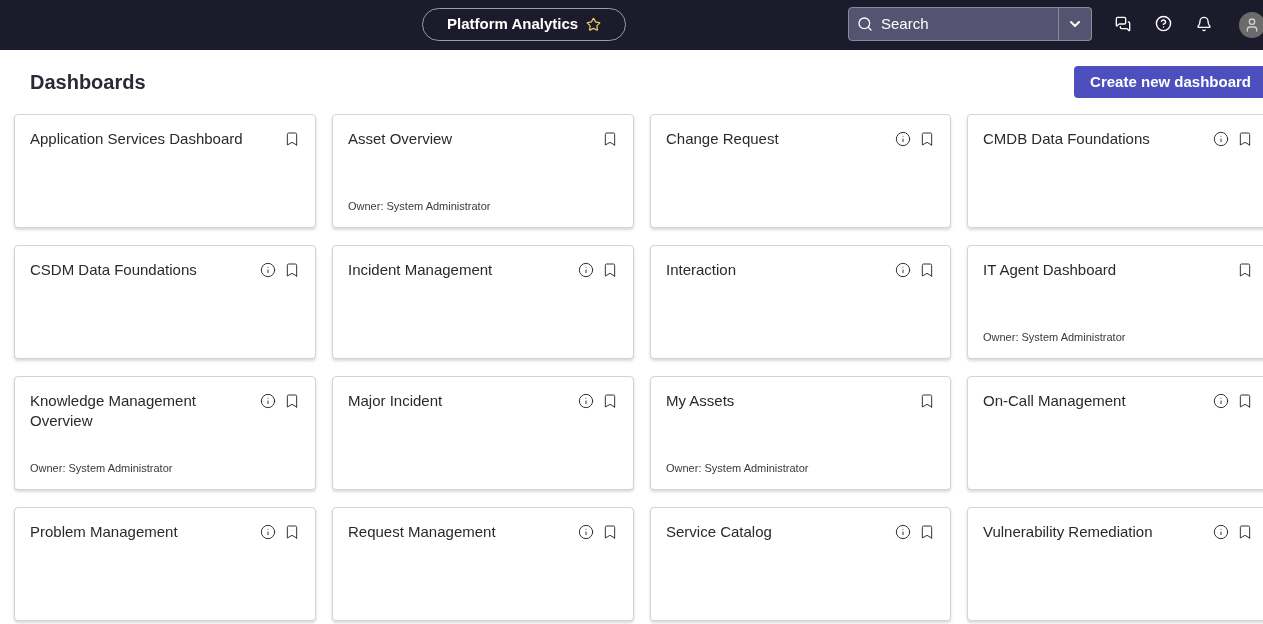 This screenshot has height=624, width=1263. What do you see at coordinates (422, 532) in the screenshot?
I see `dashboard-title: Request Management` at bounding box center [422, 532].